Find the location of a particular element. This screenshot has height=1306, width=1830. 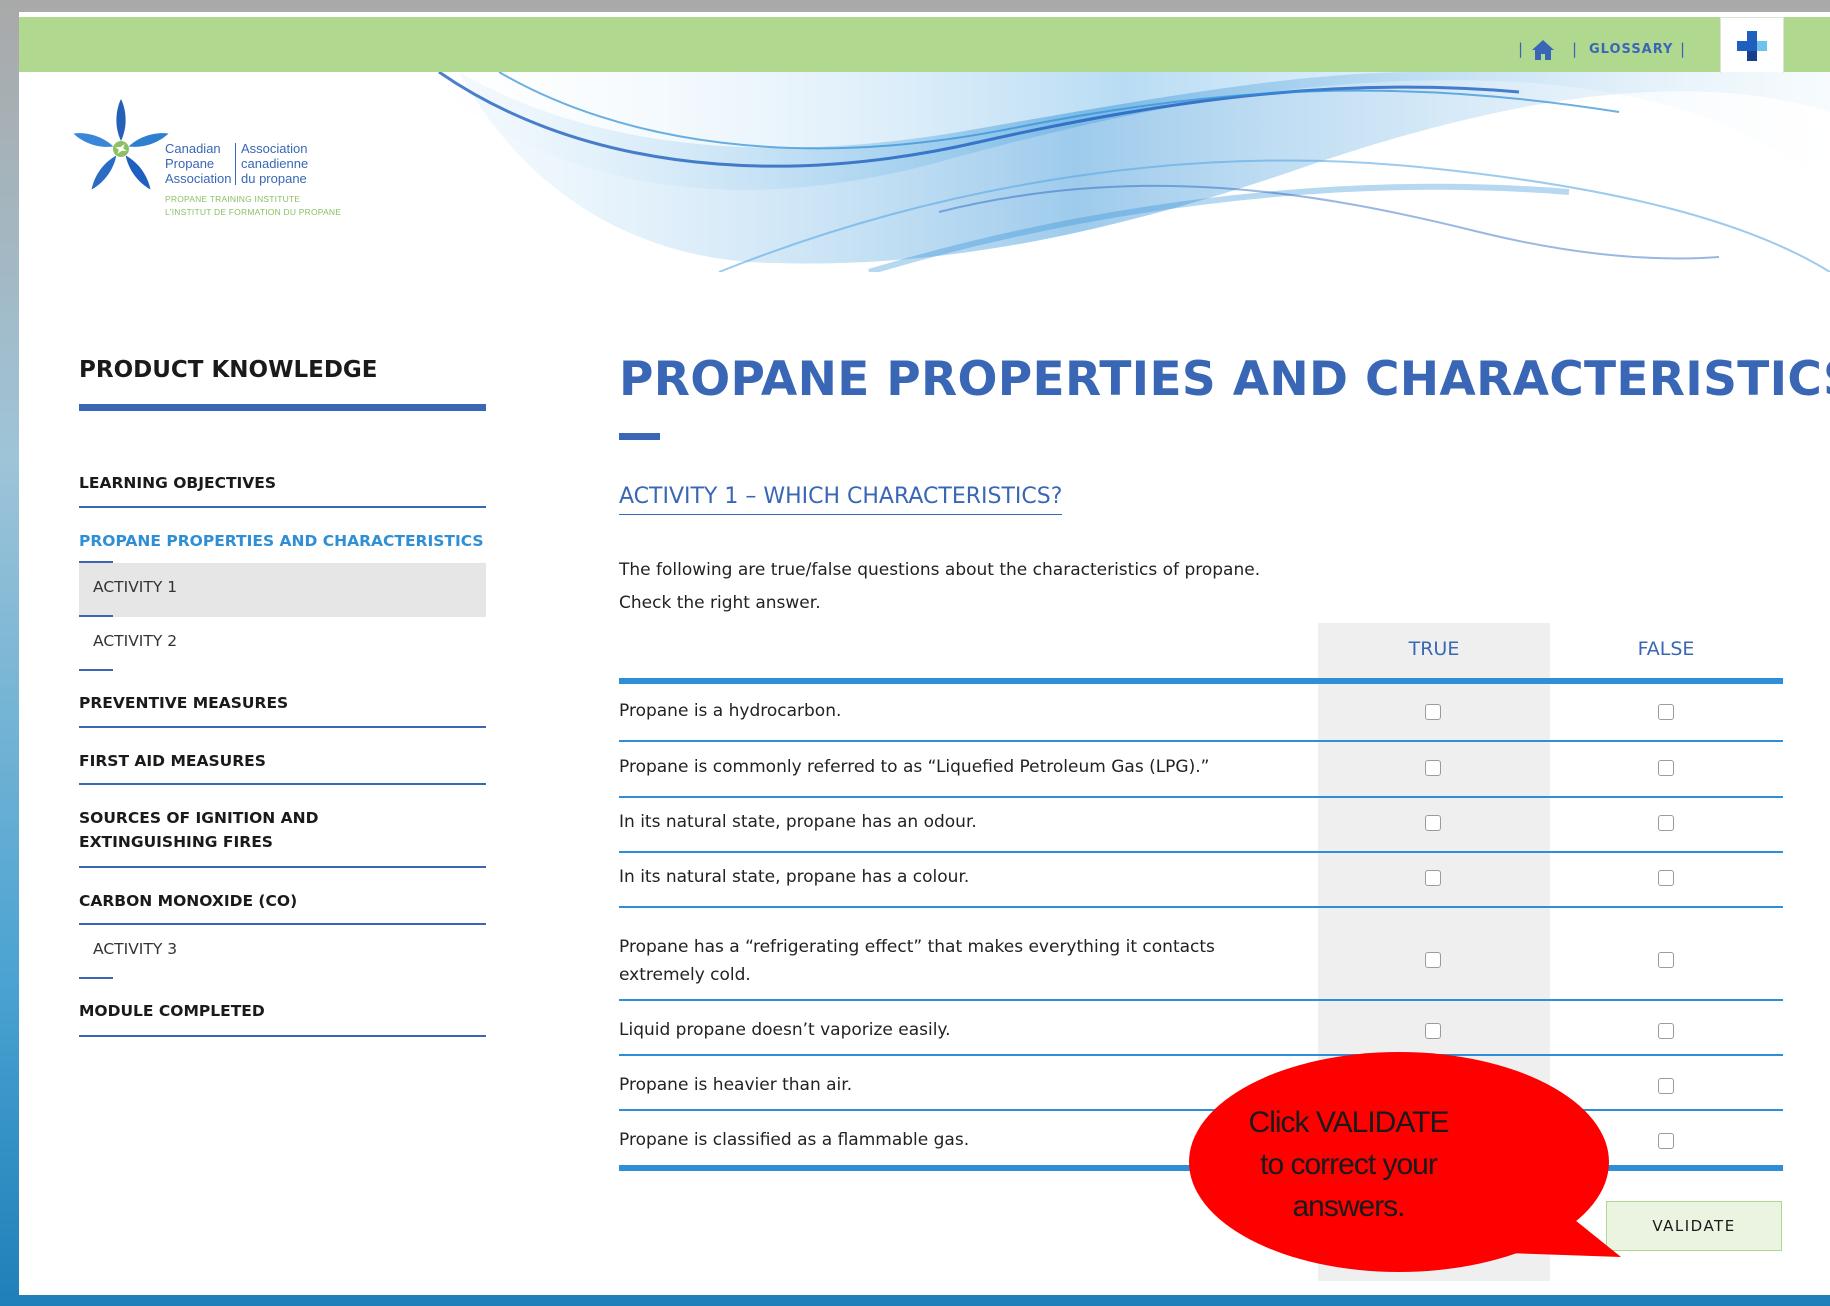

logo-divider is located at coordinates (235, 164).